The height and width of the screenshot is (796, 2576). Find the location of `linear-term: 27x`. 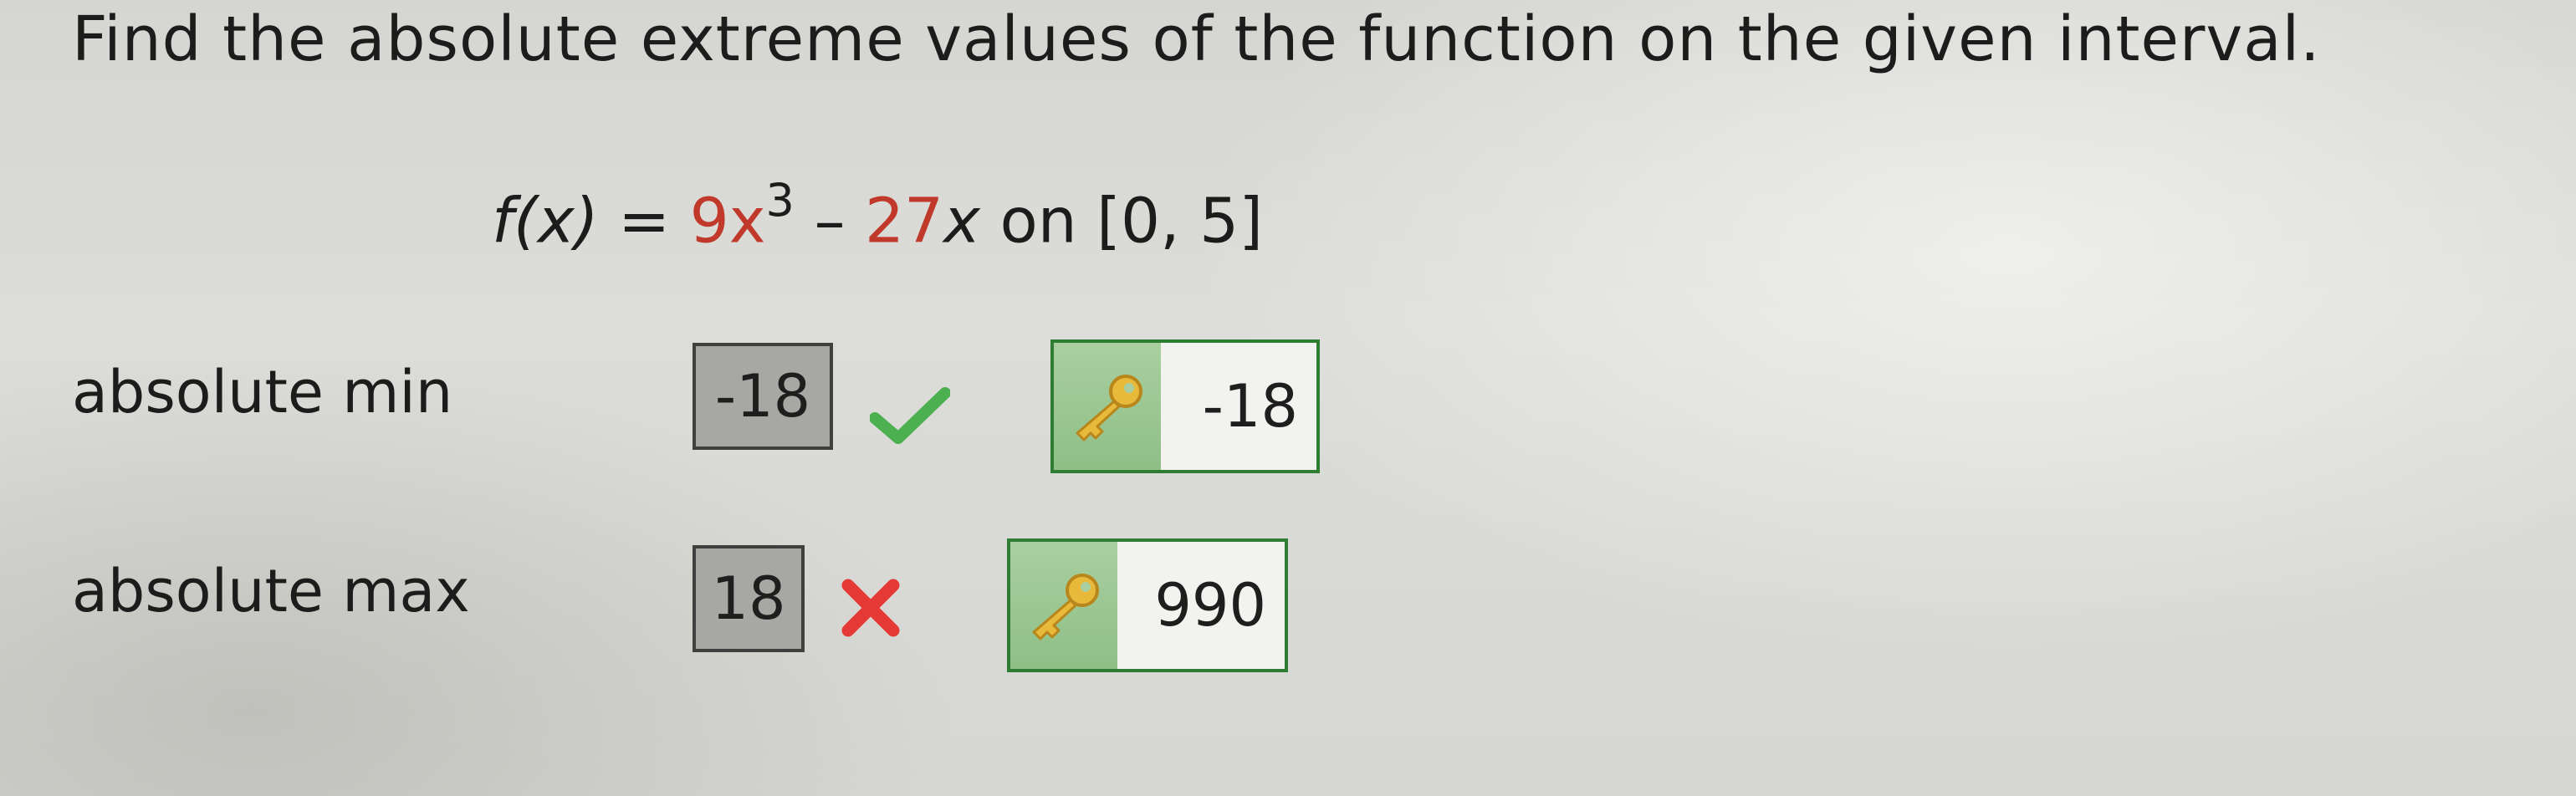

linear-term: 27x is located at coordinates (922, 222).